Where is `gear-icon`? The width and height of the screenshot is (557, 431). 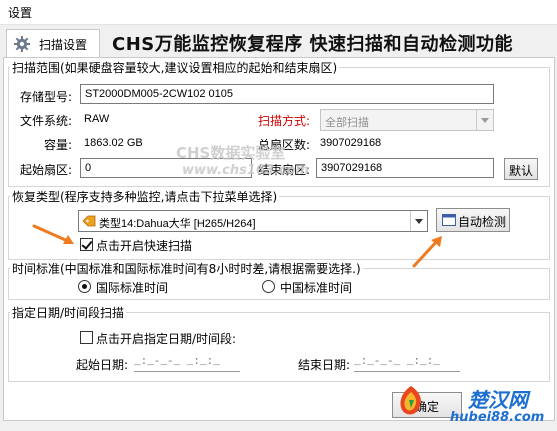 gear-icon is located at coordinates (22, 44).